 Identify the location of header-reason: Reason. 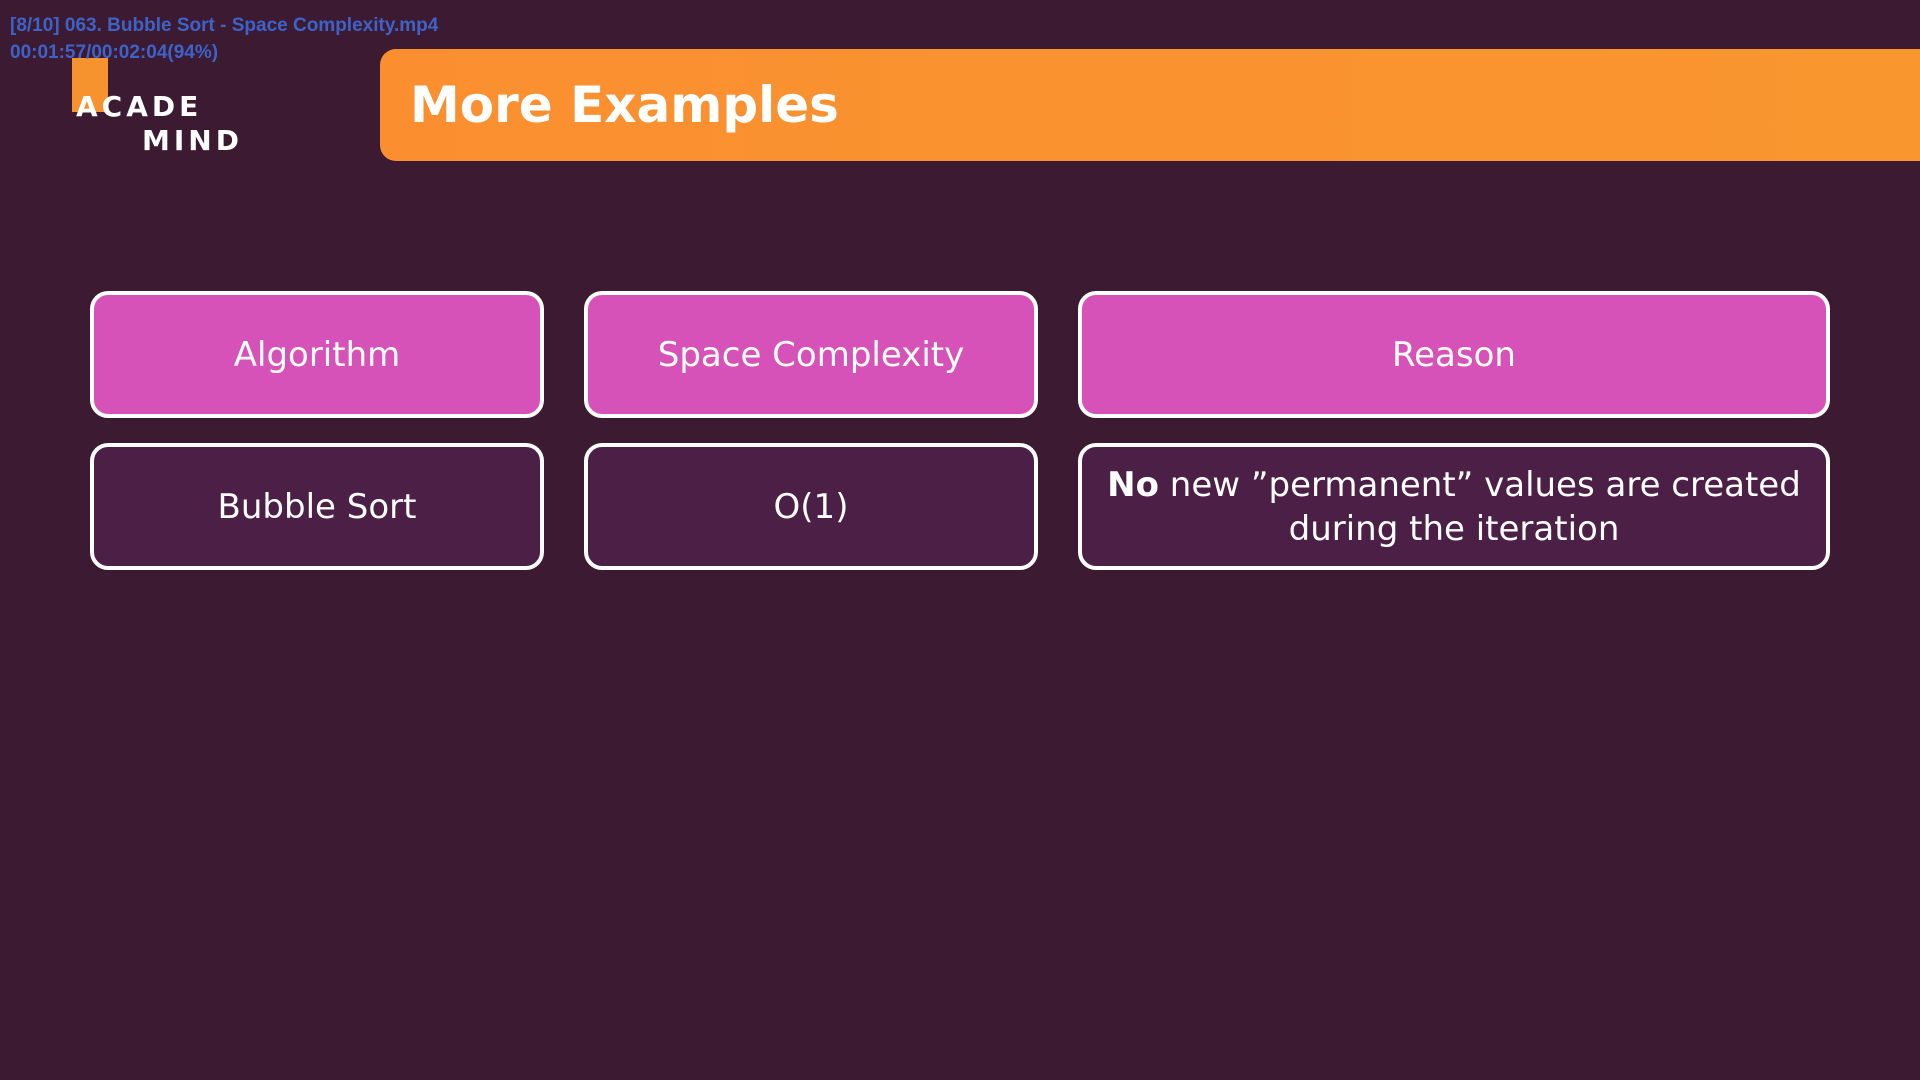
(1454, 354).